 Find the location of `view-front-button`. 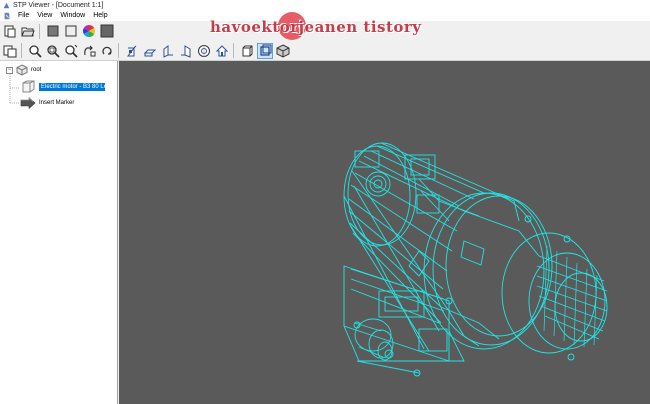

view-front-button is located at coordinates (132, 51).